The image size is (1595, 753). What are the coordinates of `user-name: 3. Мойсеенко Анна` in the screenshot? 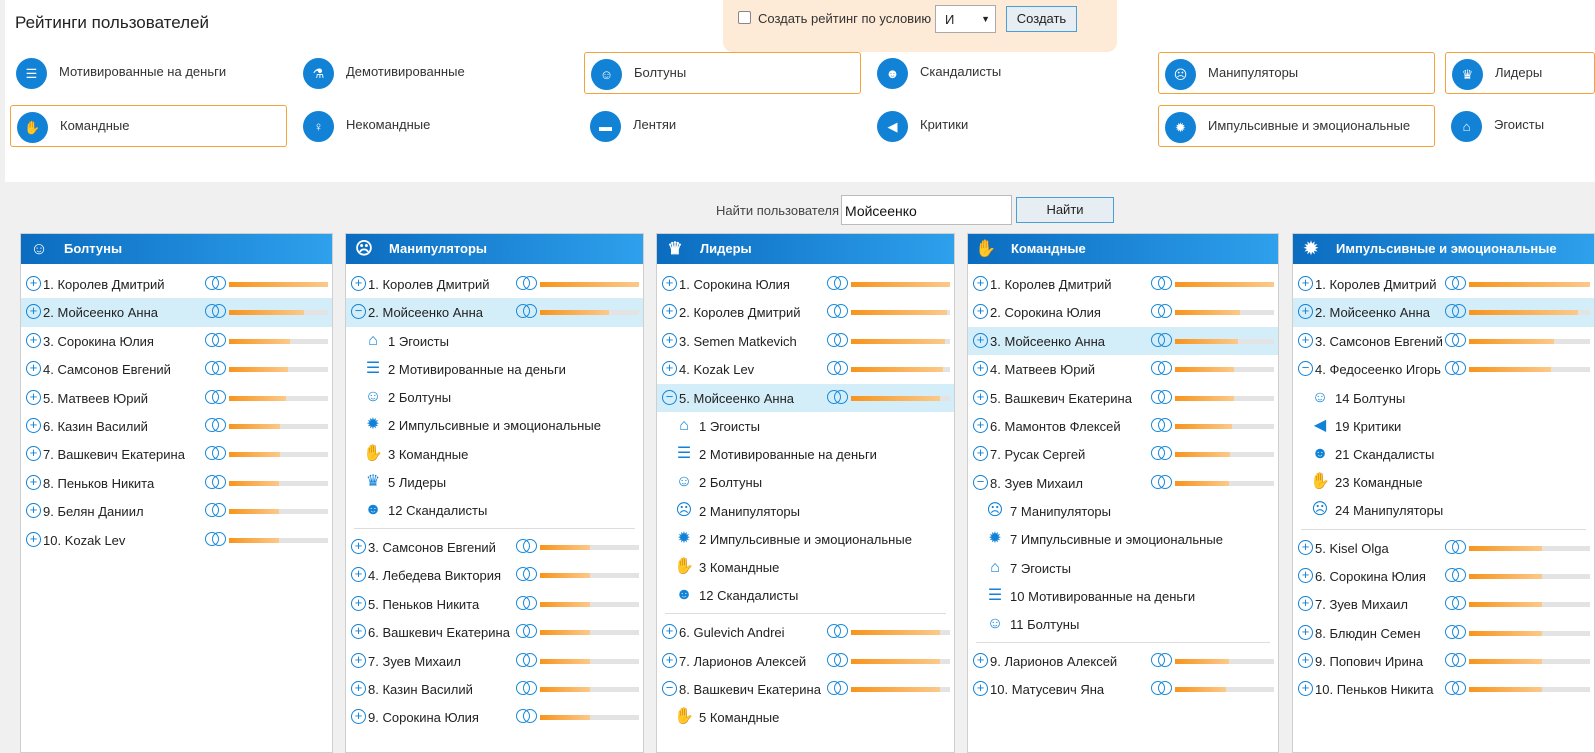 It's located at (1047, 341).